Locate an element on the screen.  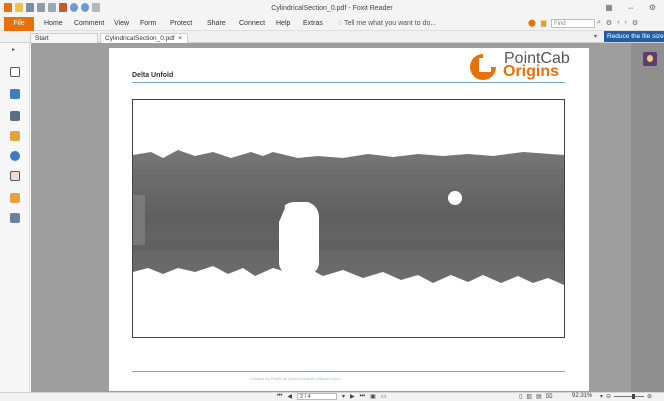
options-icon: ⚙ is located at coordinates (635, 23).